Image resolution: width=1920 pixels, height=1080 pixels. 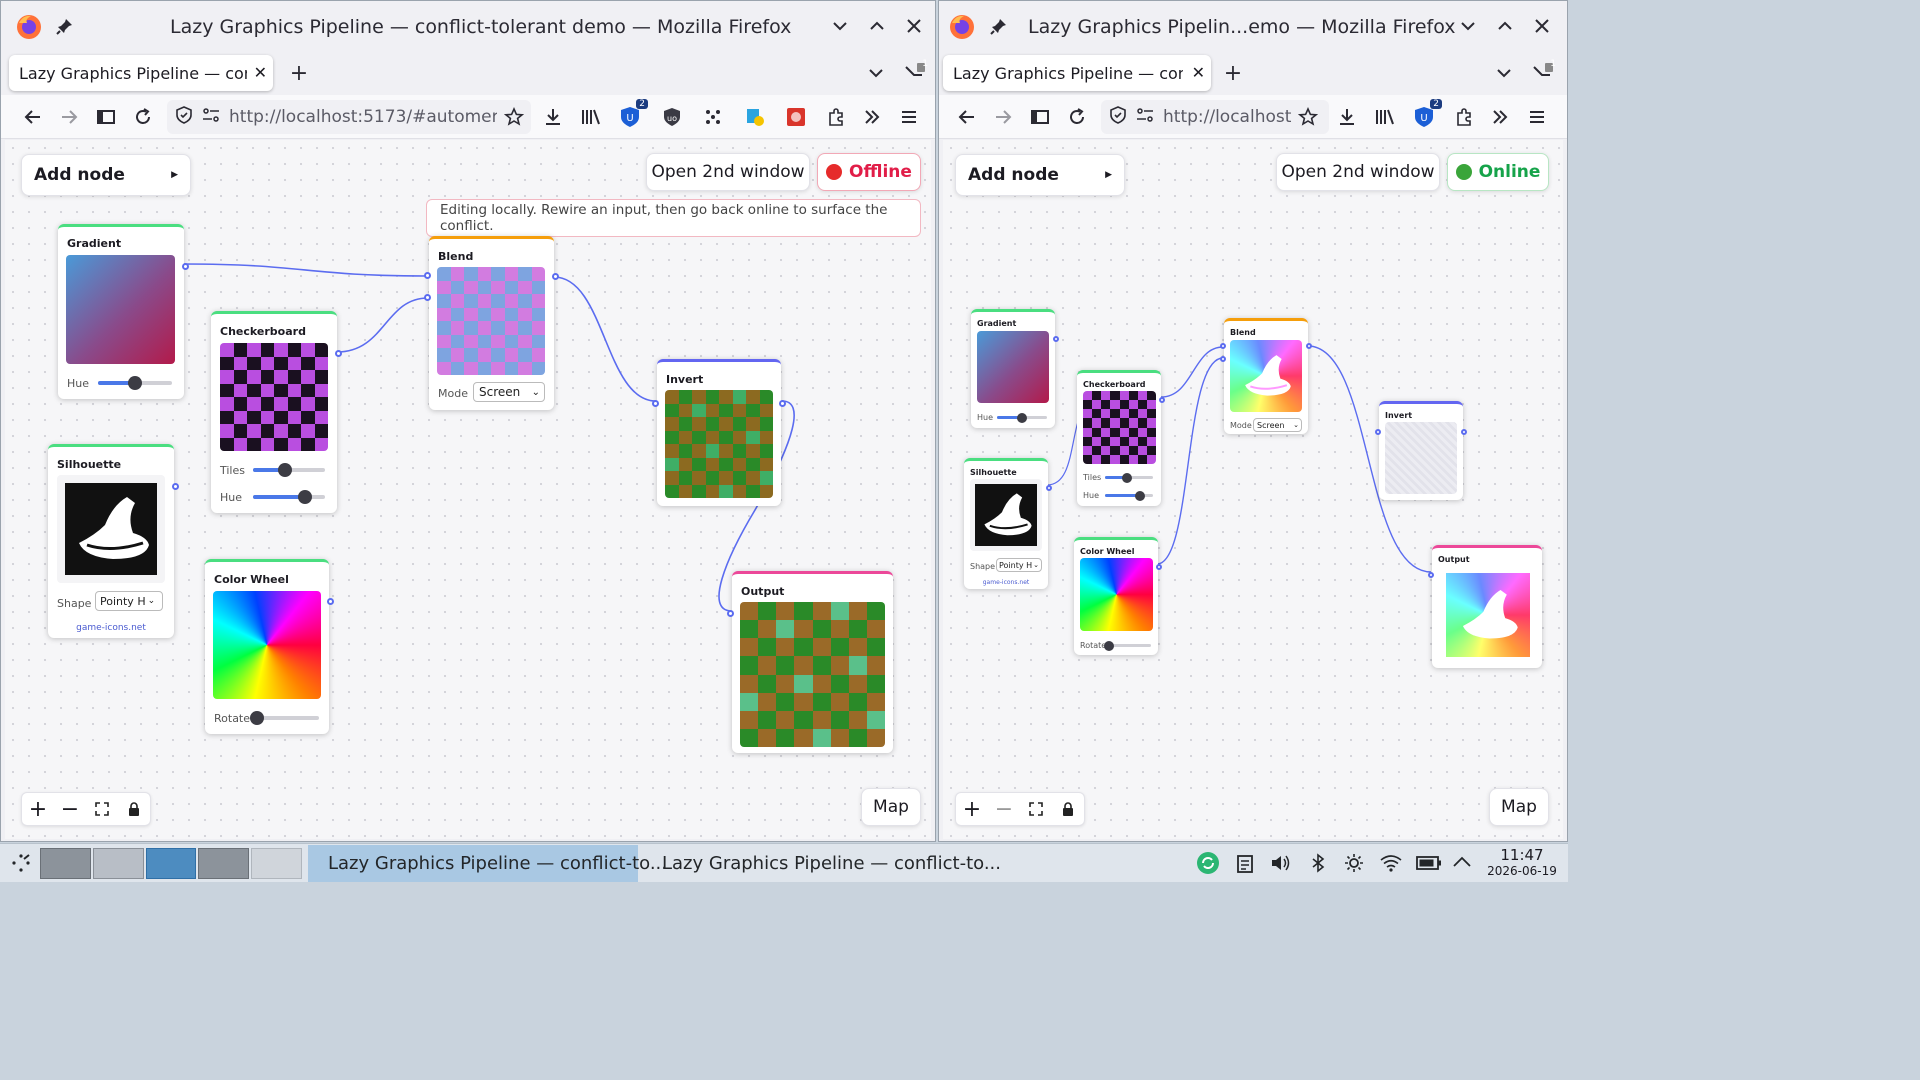 I want to click on online-toggle-button: Online, so click(x=1498, y=172).